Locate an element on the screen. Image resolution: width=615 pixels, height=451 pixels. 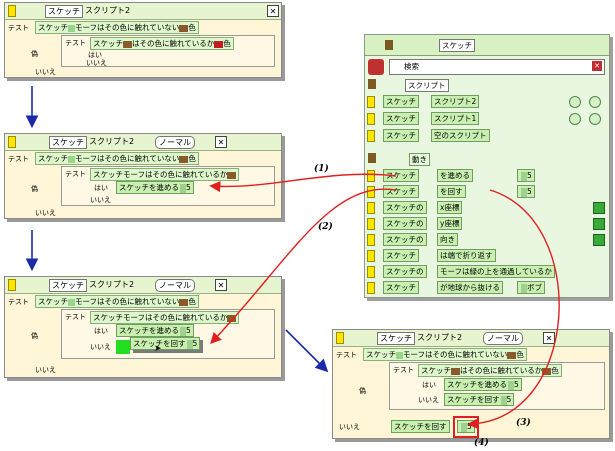
viewer-object-chip: スケッチ is located at coordinates (457, 45).